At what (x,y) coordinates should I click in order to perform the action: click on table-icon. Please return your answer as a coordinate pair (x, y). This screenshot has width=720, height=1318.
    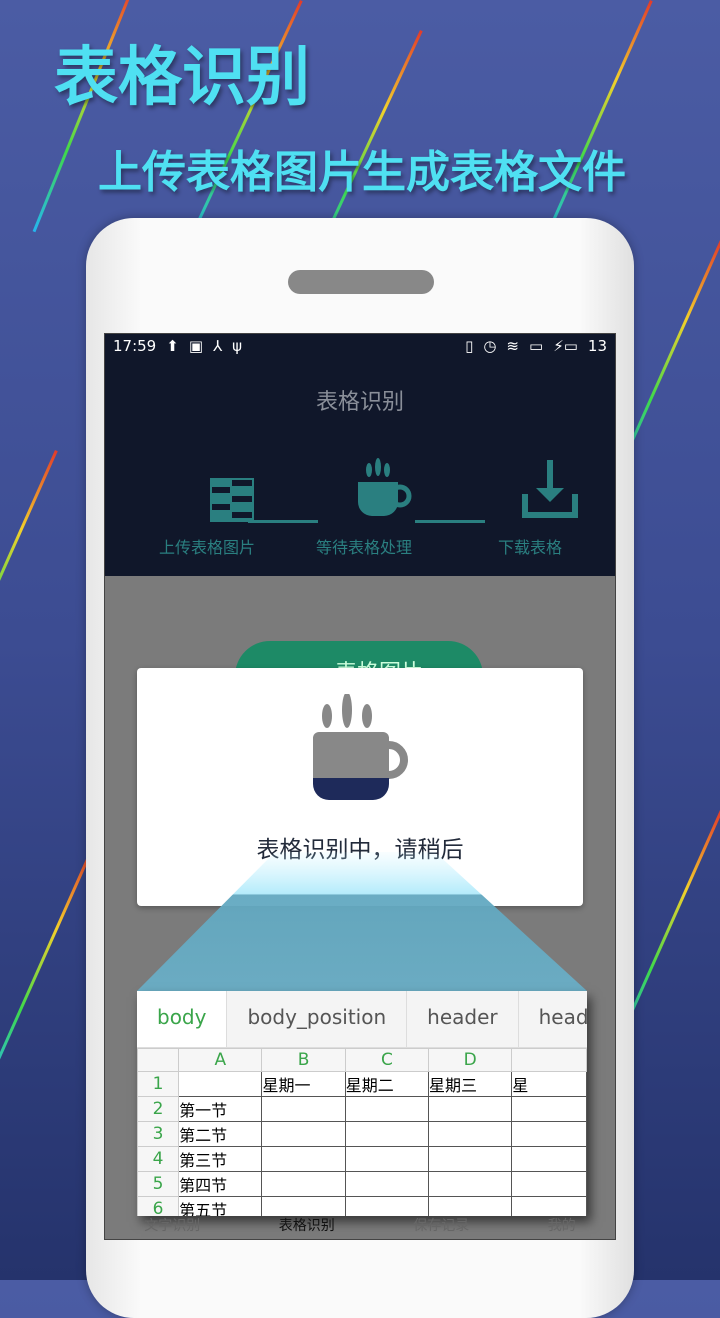
    Looking at the image, I should click on (208, 502).